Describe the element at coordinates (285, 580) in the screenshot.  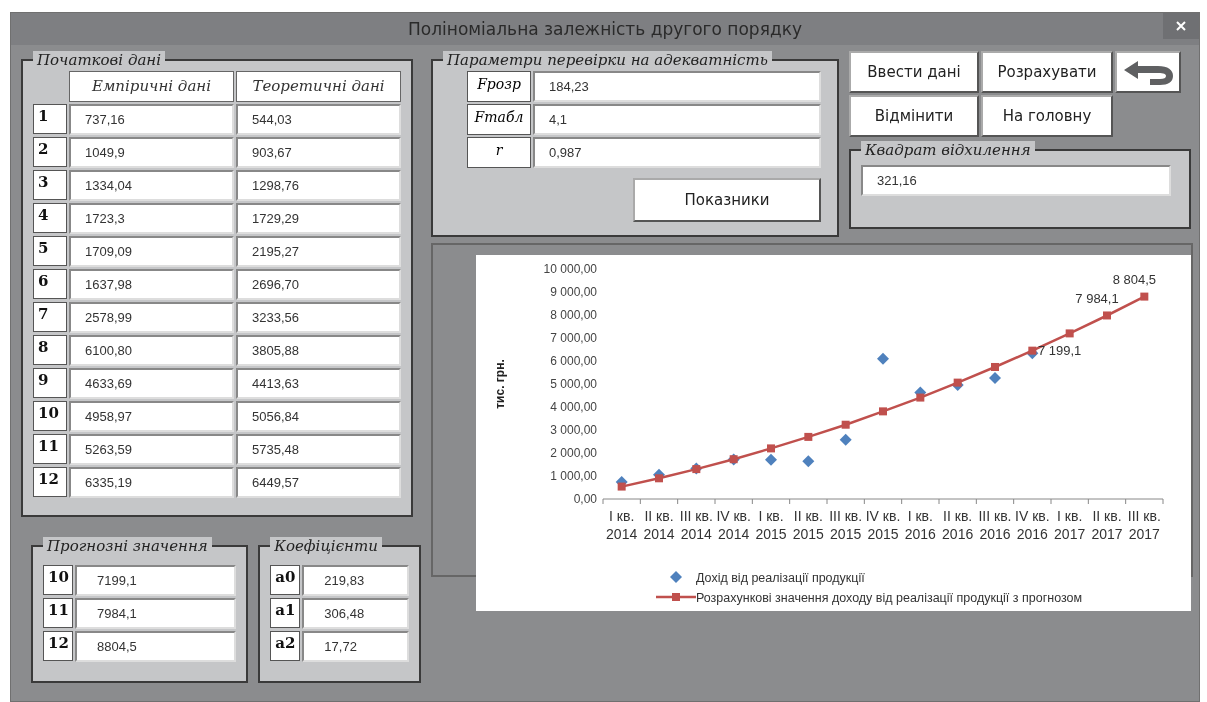
I see `coefficient-label: a0` at that location.